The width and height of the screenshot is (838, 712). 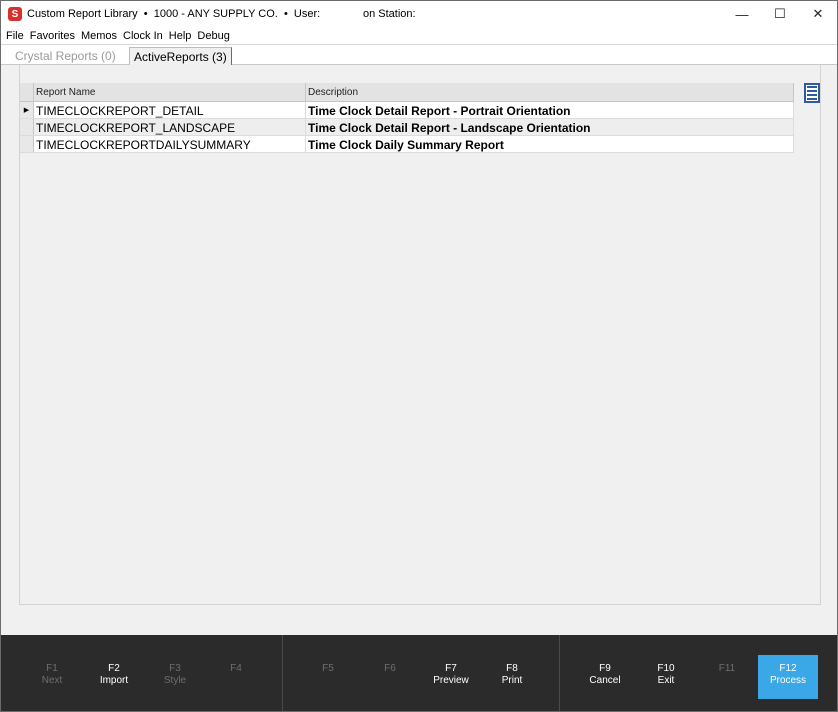 I want to click on fkey-label: Next, so click(x=52, y=680).